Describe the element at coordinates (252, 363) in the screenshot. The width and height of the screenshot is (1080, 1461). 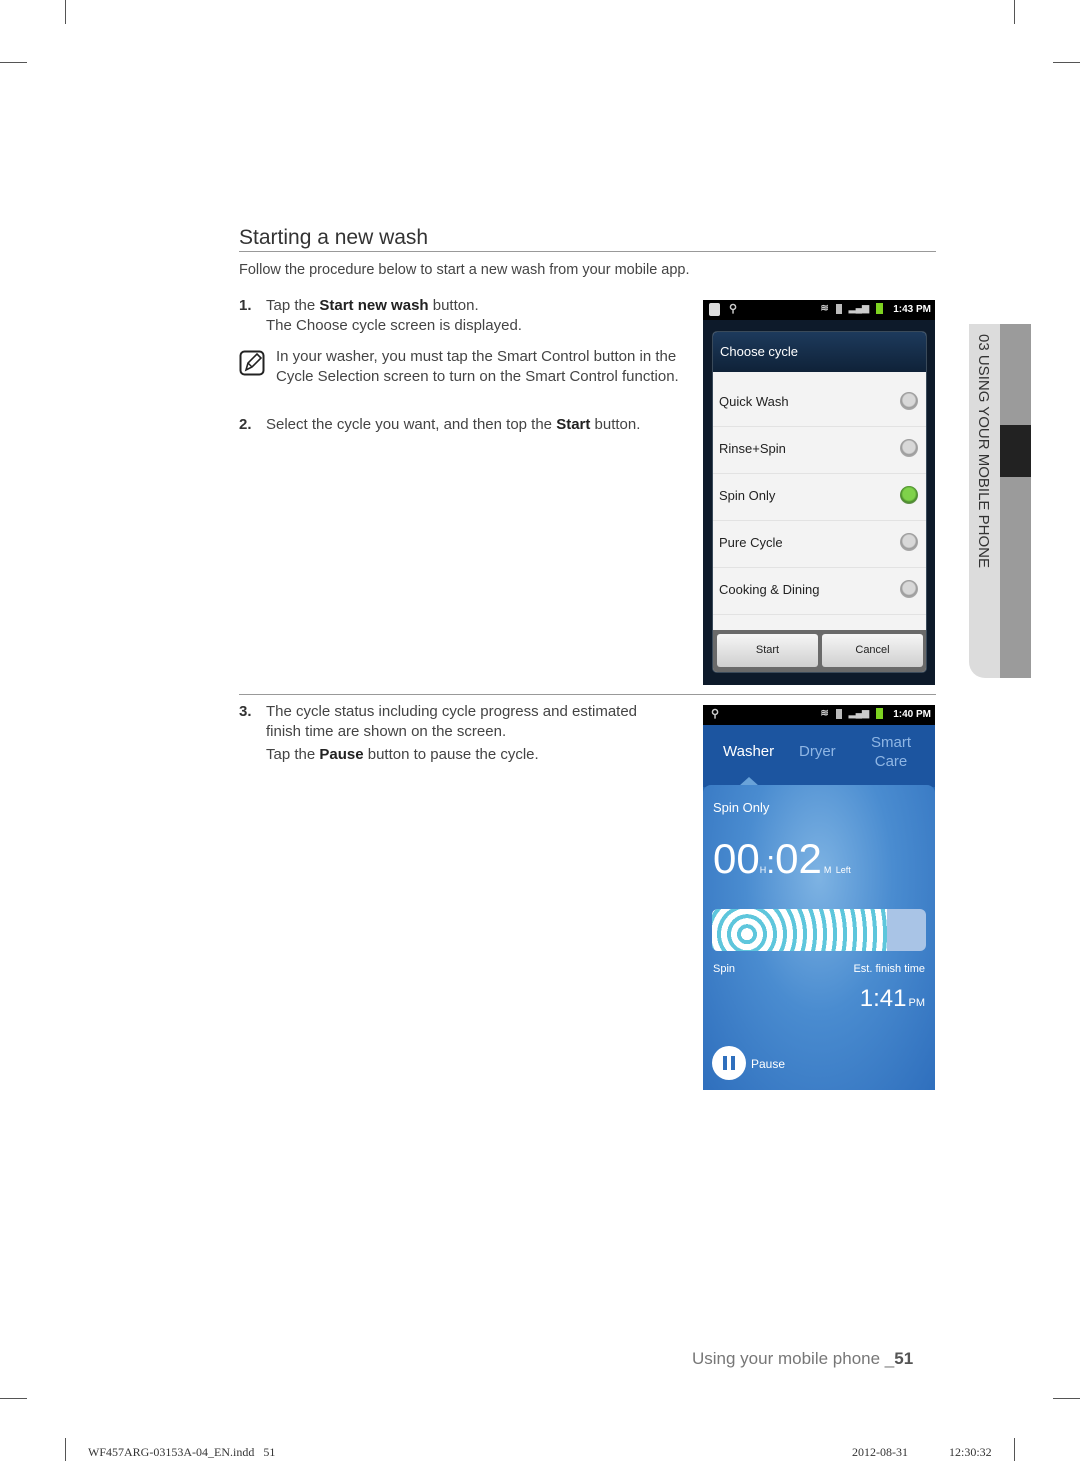
I see `note-pencil-icon` at that location.